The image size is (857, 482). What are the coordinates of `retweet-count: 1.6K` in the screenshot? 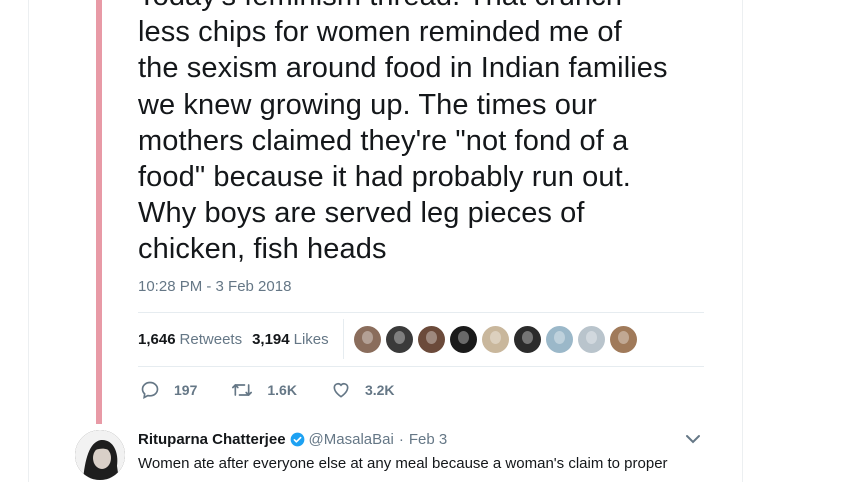 It's located at (282, 390).